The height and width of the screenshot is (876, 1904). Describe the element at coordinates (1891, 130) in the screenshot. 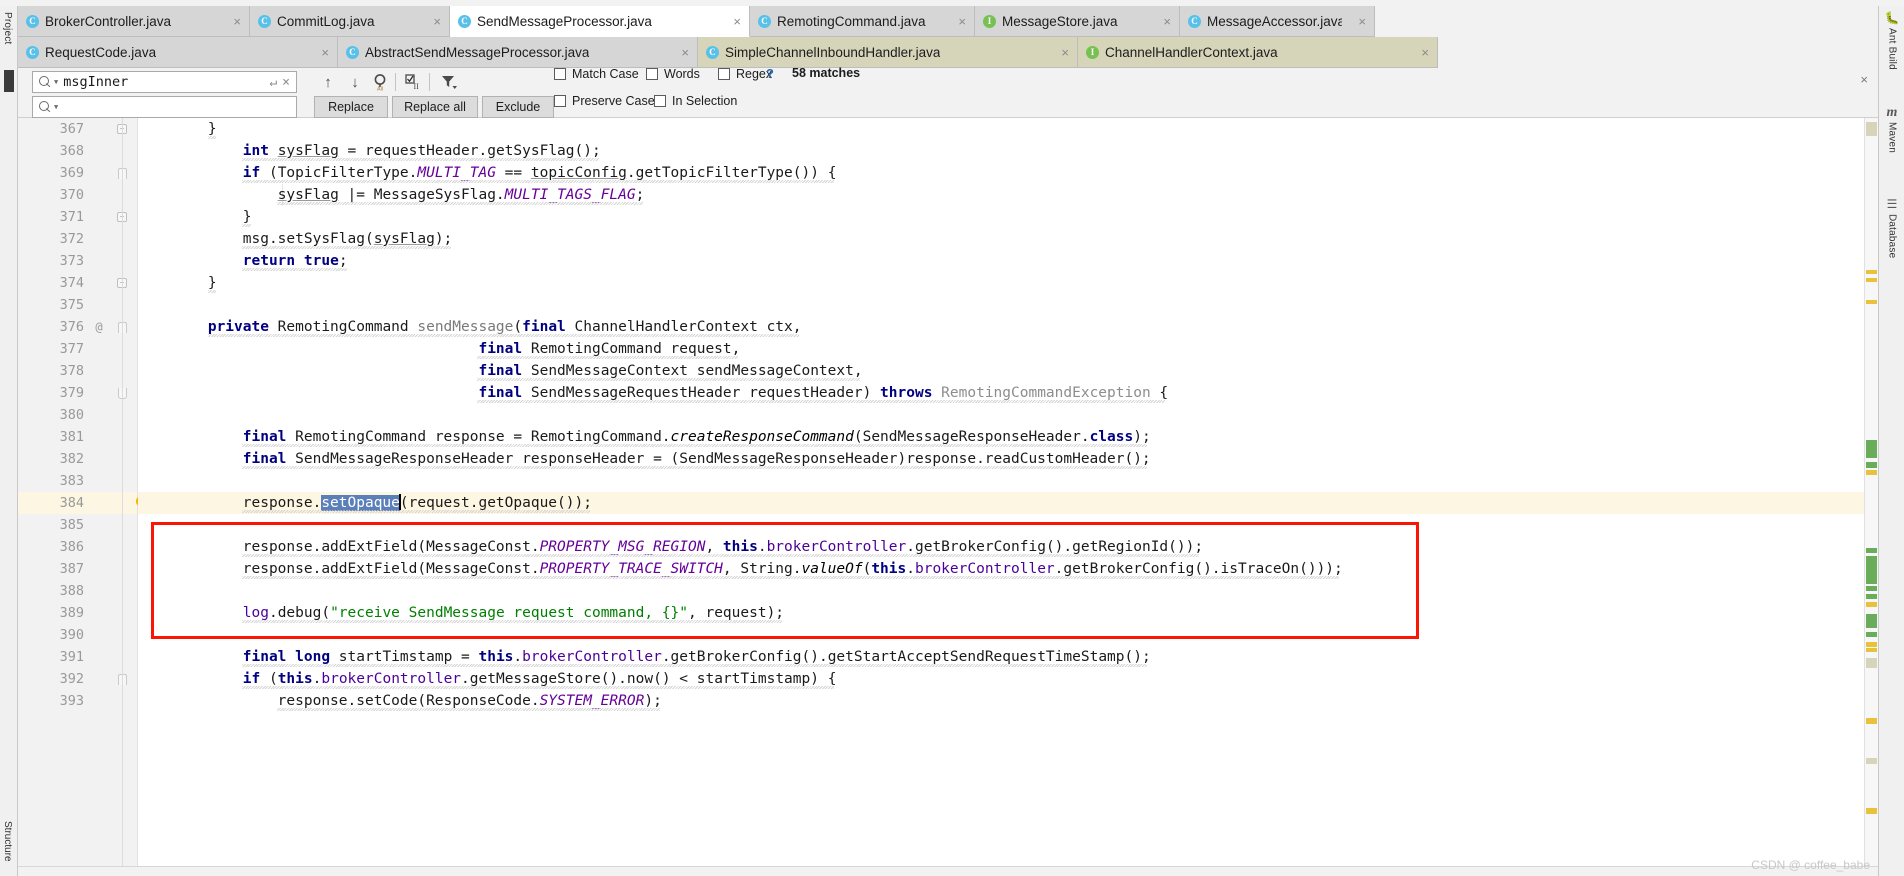

I see `tool-button-maven: m Maven` at that location.